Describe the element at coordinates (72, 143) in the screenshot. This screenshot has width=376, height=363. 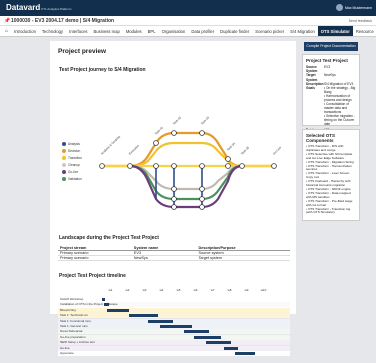
I see `legend-item: Analysis` at that location.